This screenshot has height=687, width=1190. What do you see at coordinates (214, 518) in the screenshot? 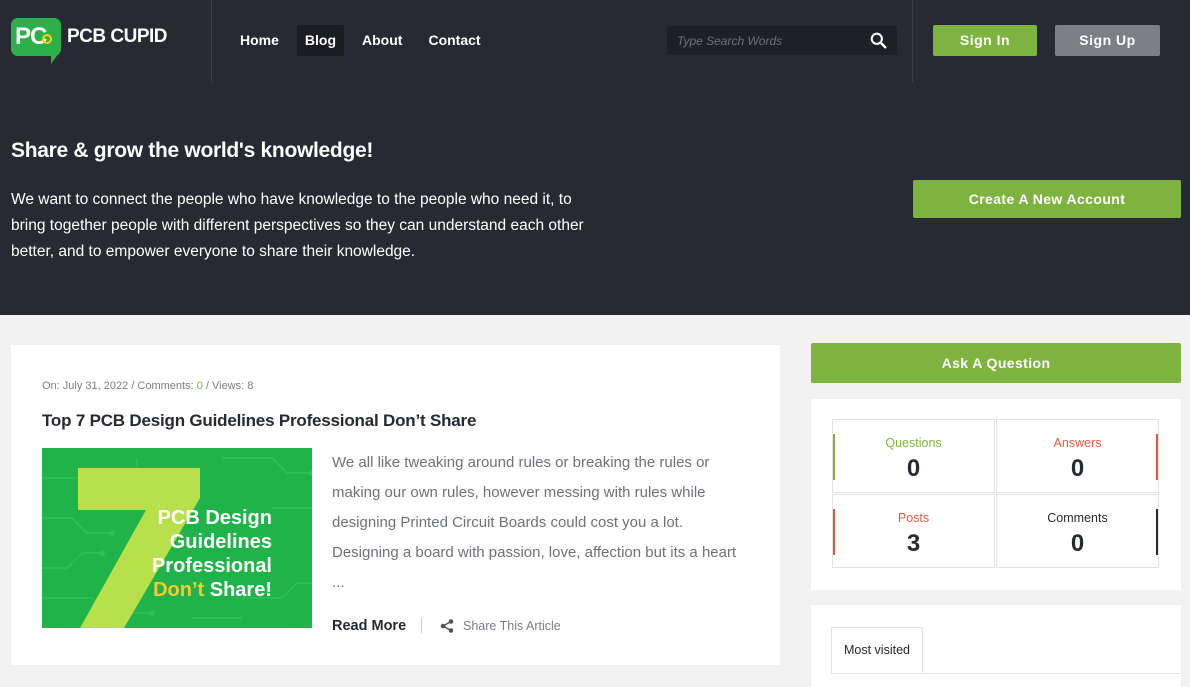
I see `image-line-1: PCB Design` at bounding box center [214, 518].